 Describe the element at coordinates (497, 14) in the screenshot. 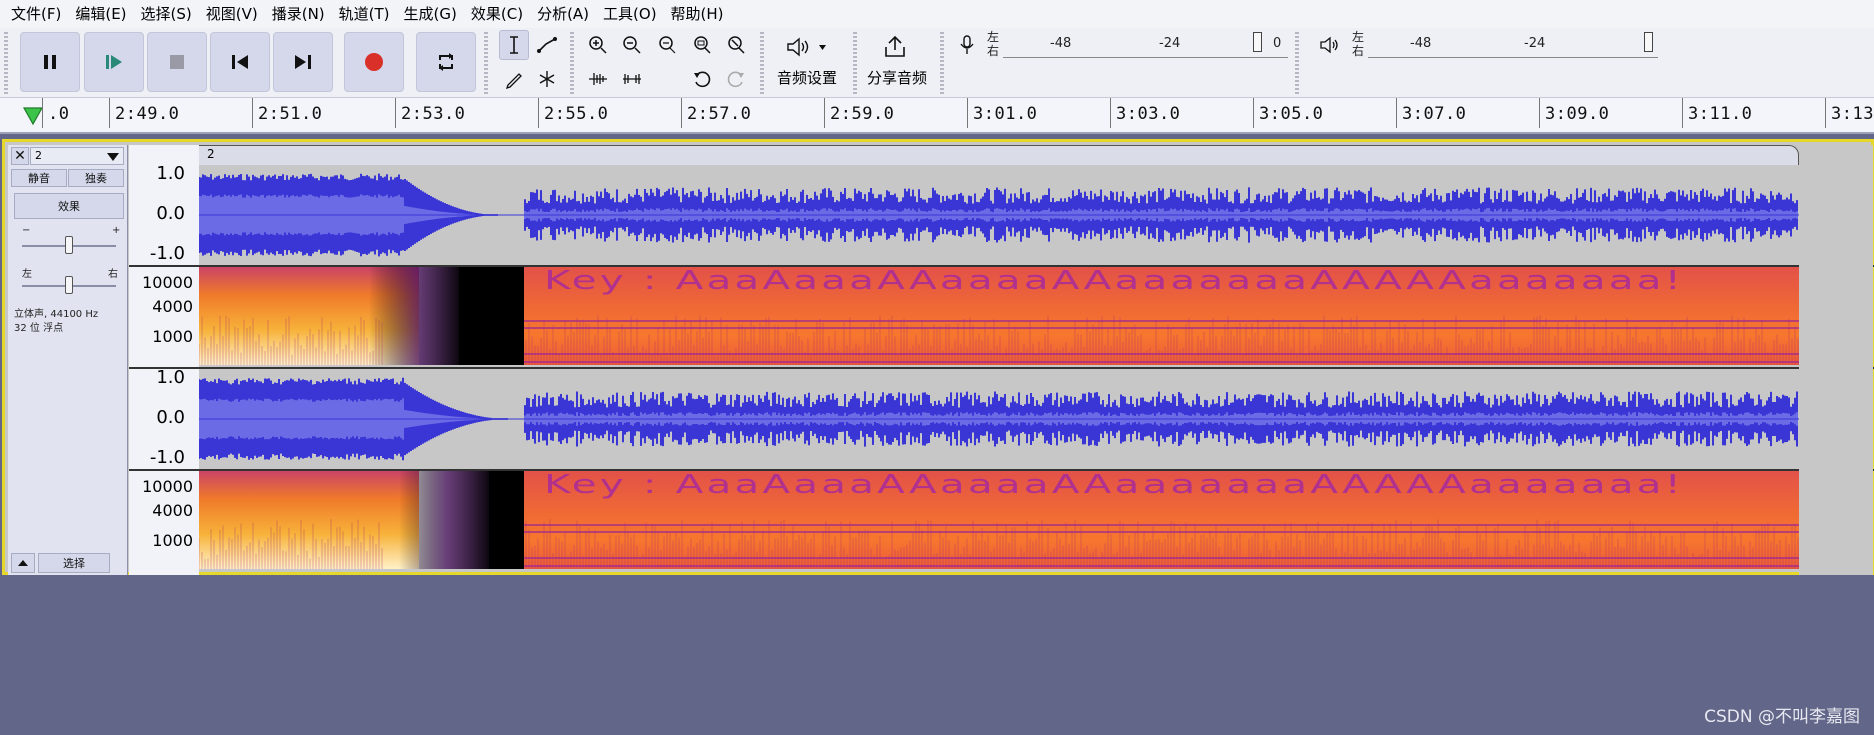

I see `menu-item: 效果(C)` at that location.